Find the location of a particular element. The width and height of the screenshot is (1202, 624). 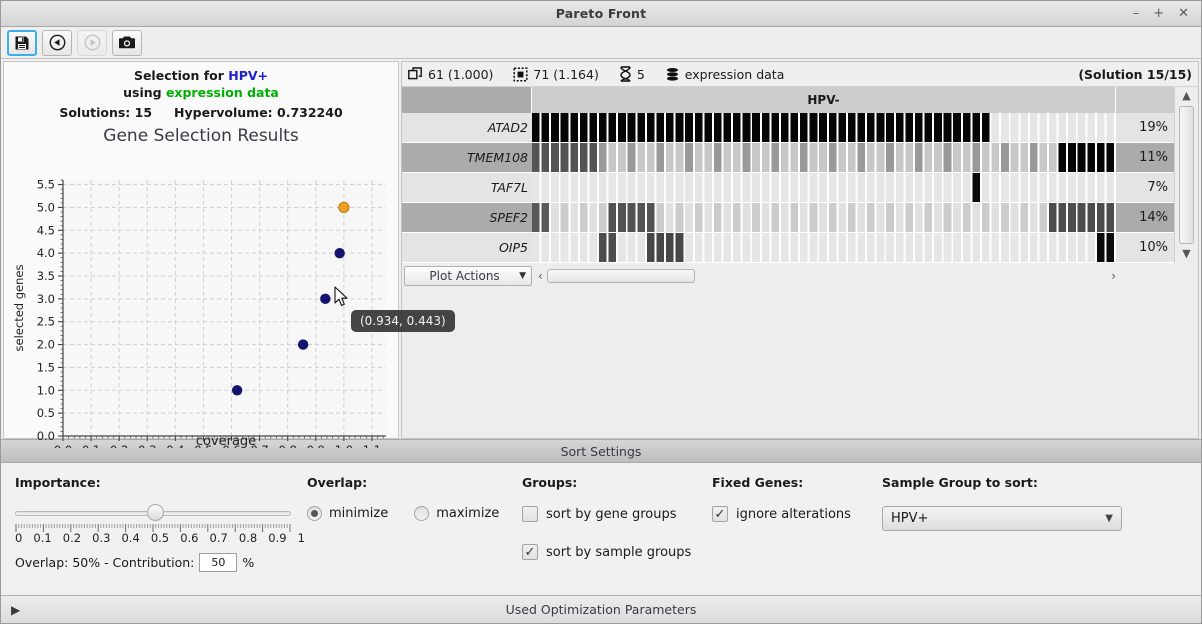

checkbox-checked-icon: ✓ is located at coordinates (720, 514).